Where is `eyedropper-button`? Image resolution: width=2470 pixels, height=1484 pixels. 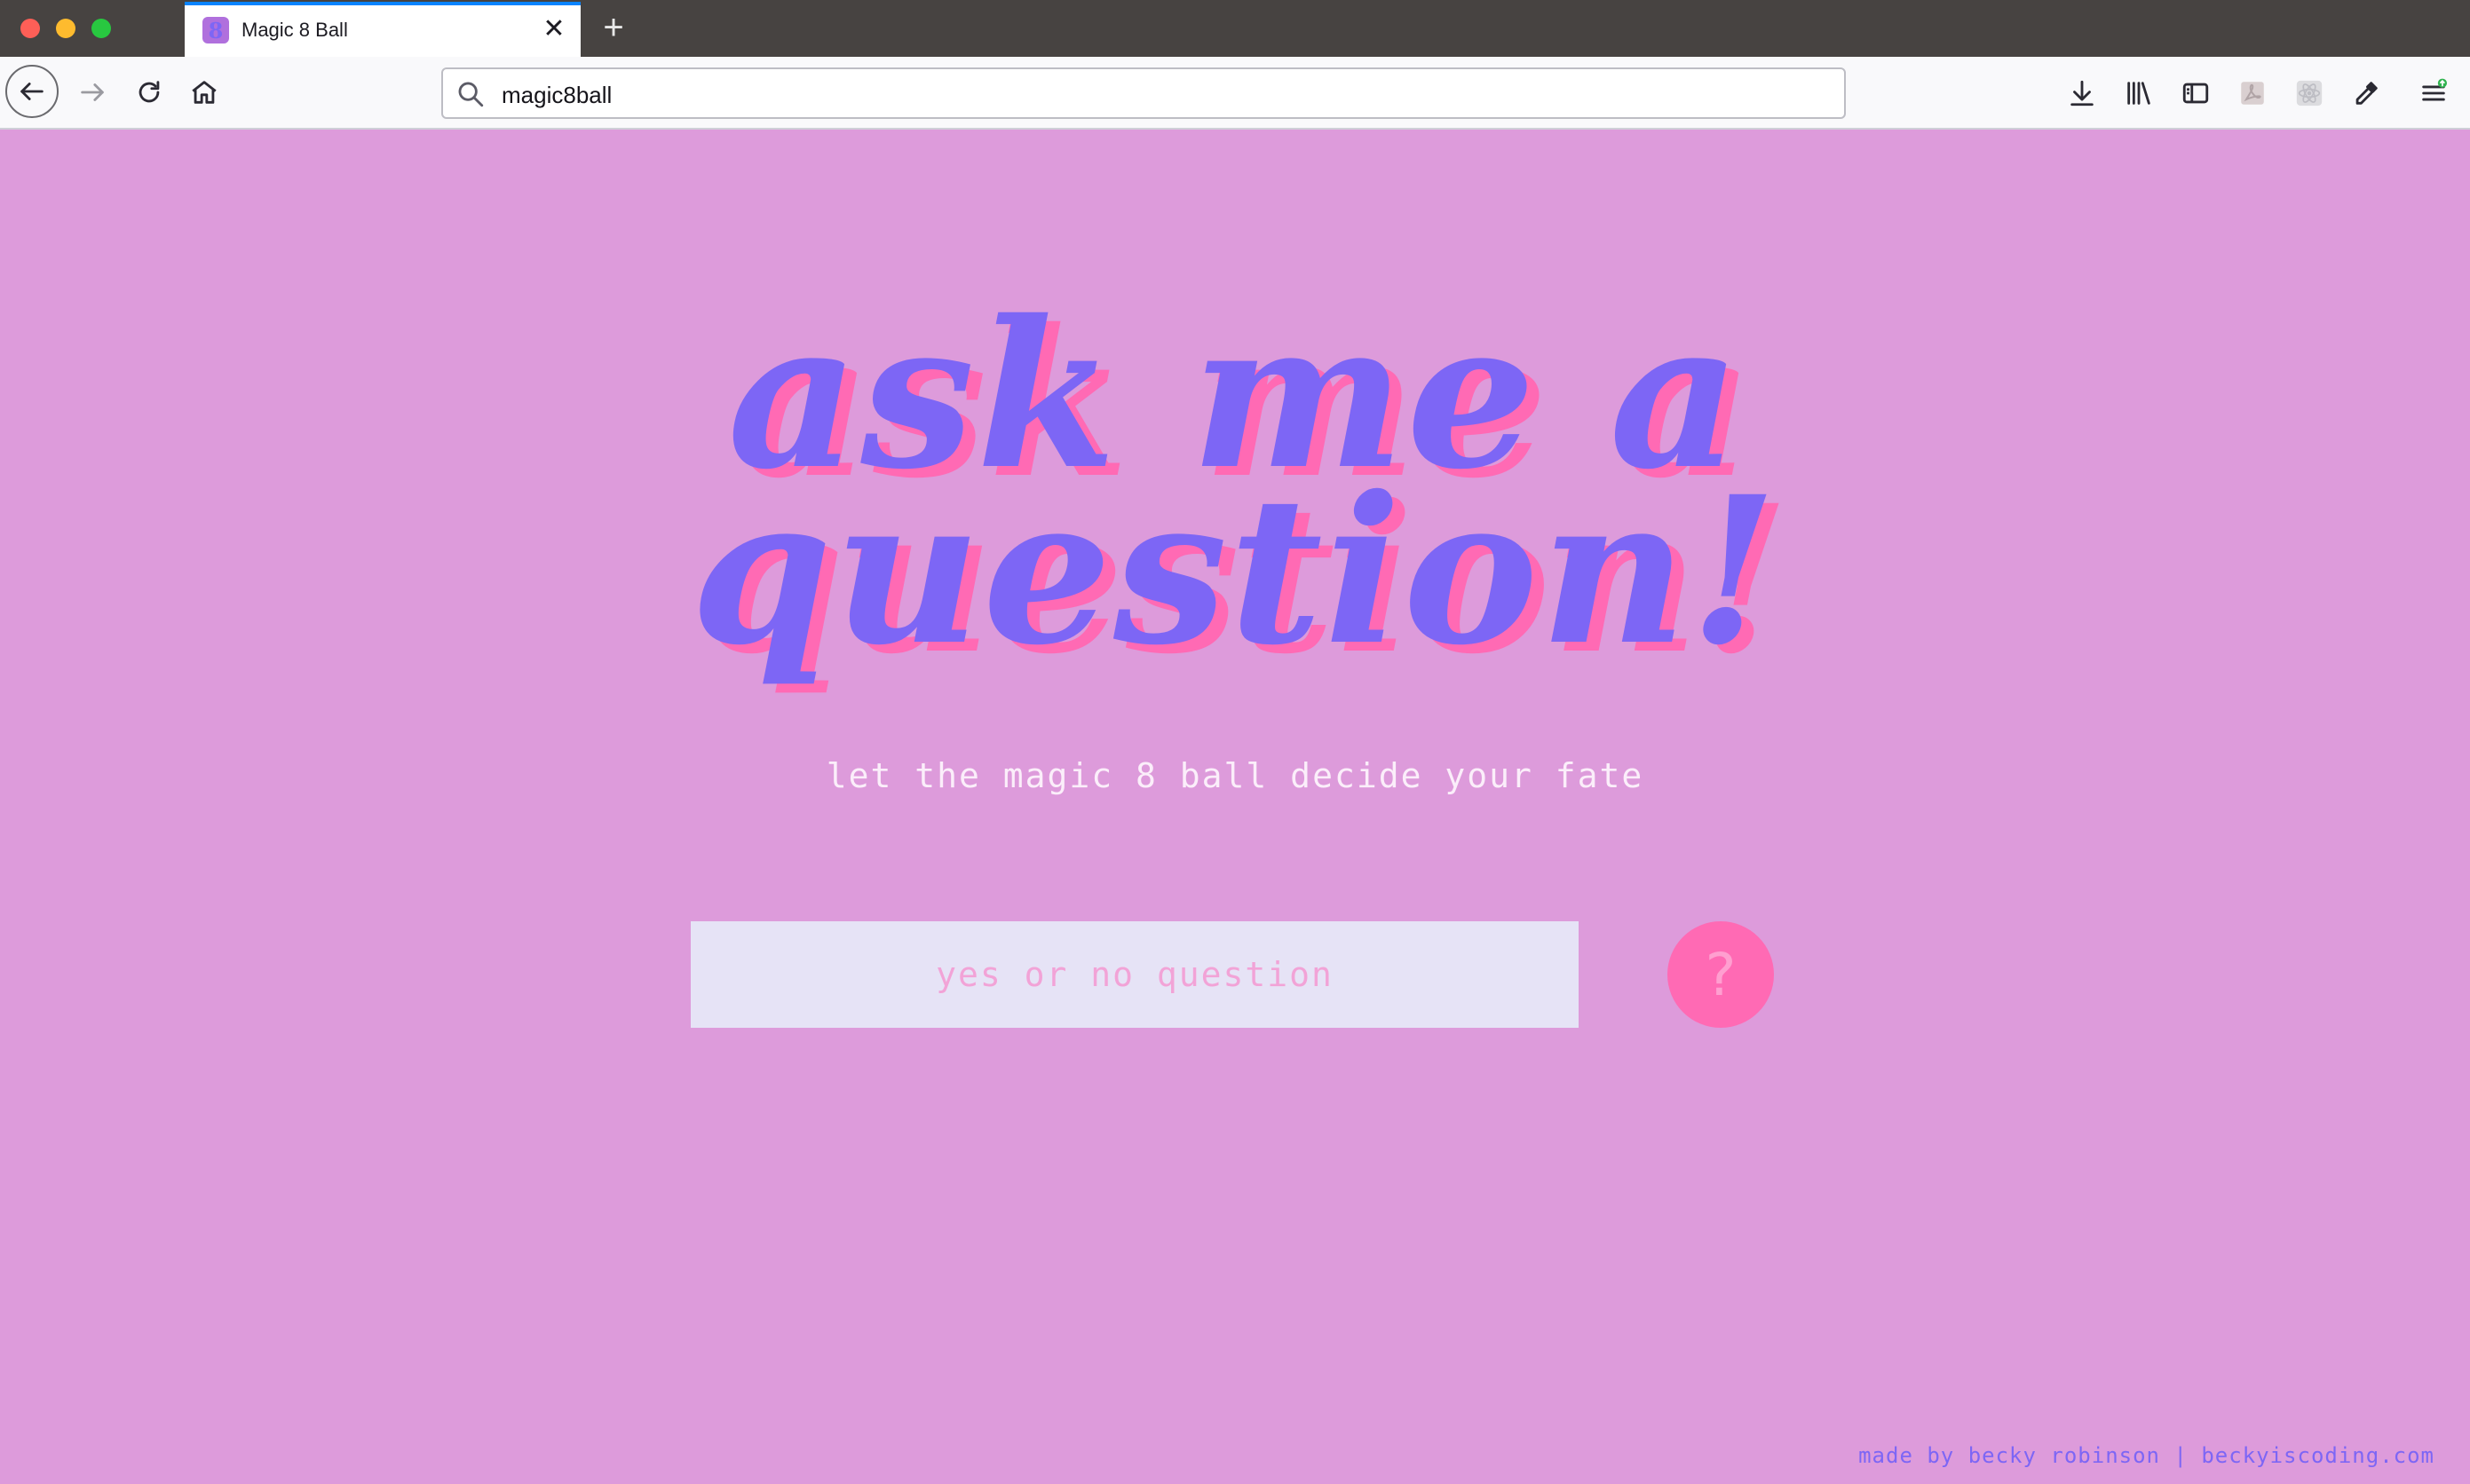 eyedropper-button is located at coordinates (2366, 94).